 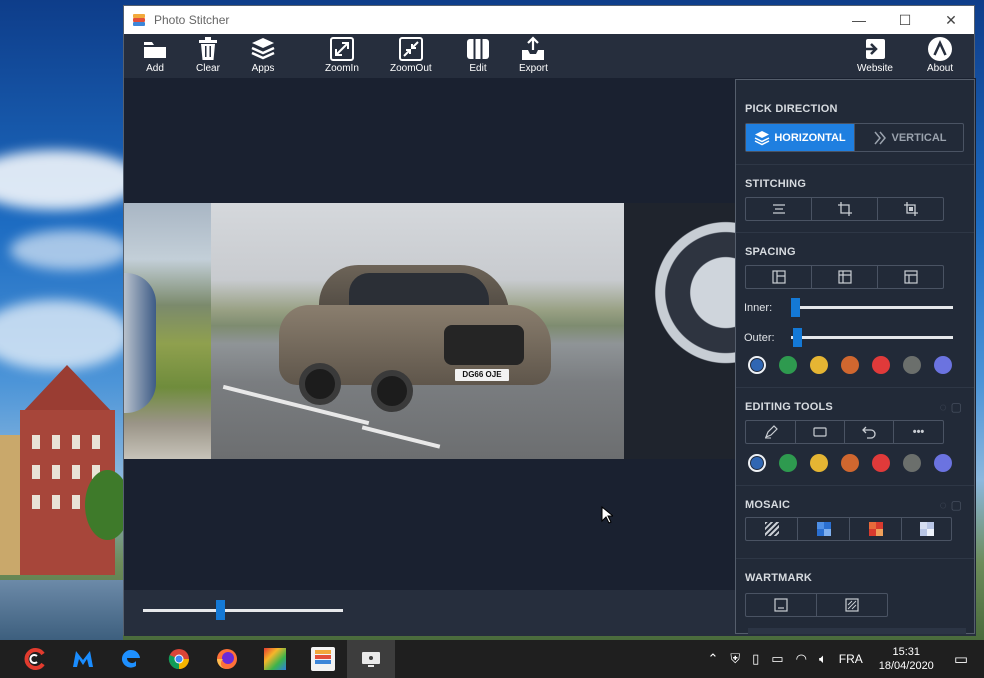 What do you see at coordinates (872, 337) in the screenshot?
I see `outer-slider` at bounding box center [872, 337].